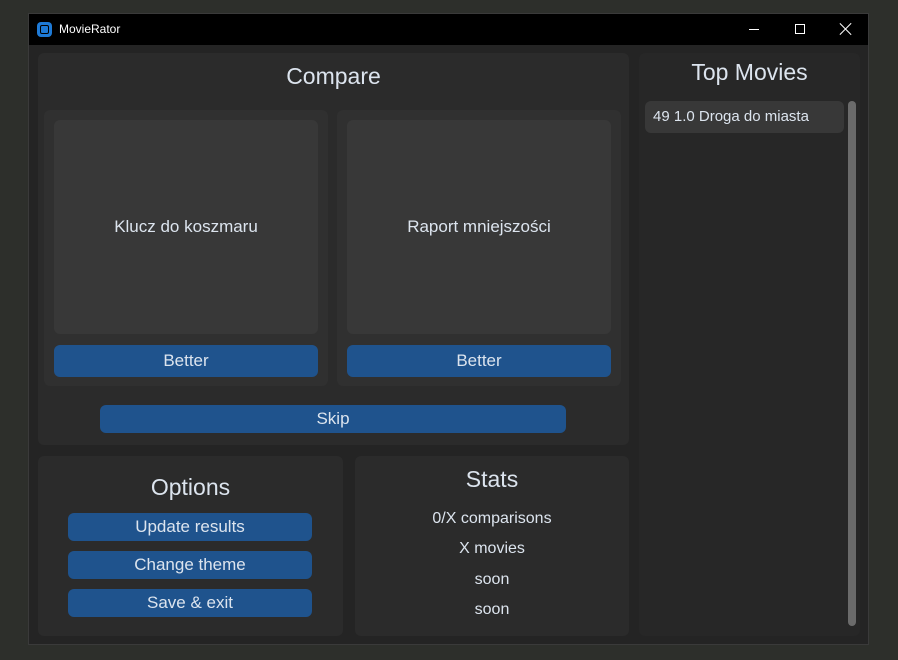 This screenshot has height=660, width=898. I want to click on movie-title-right: Raport mniejszości, so click(479, 227).